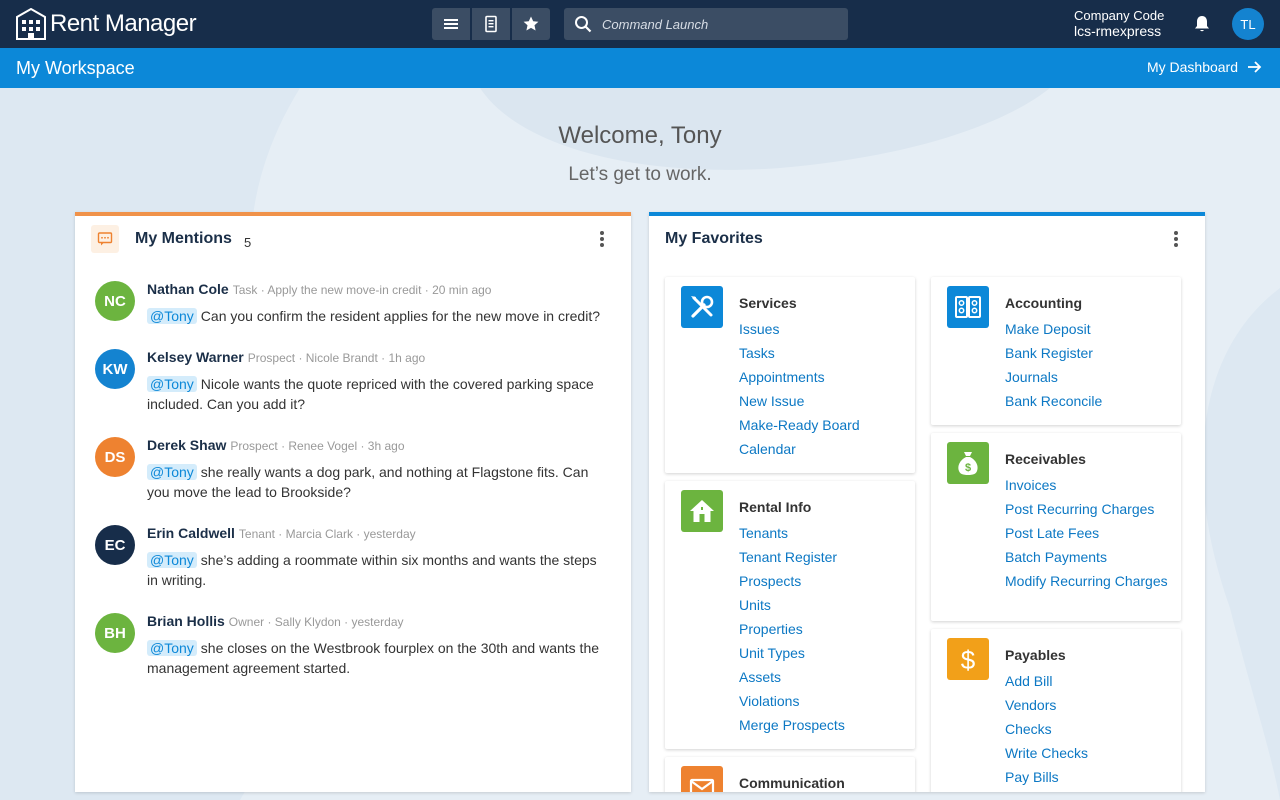 This screenshot has height=800, width=1280. Describe the element at coordinates (188, 289) in the screenshot. I see `mention-author: Nathan Cole` at that location.